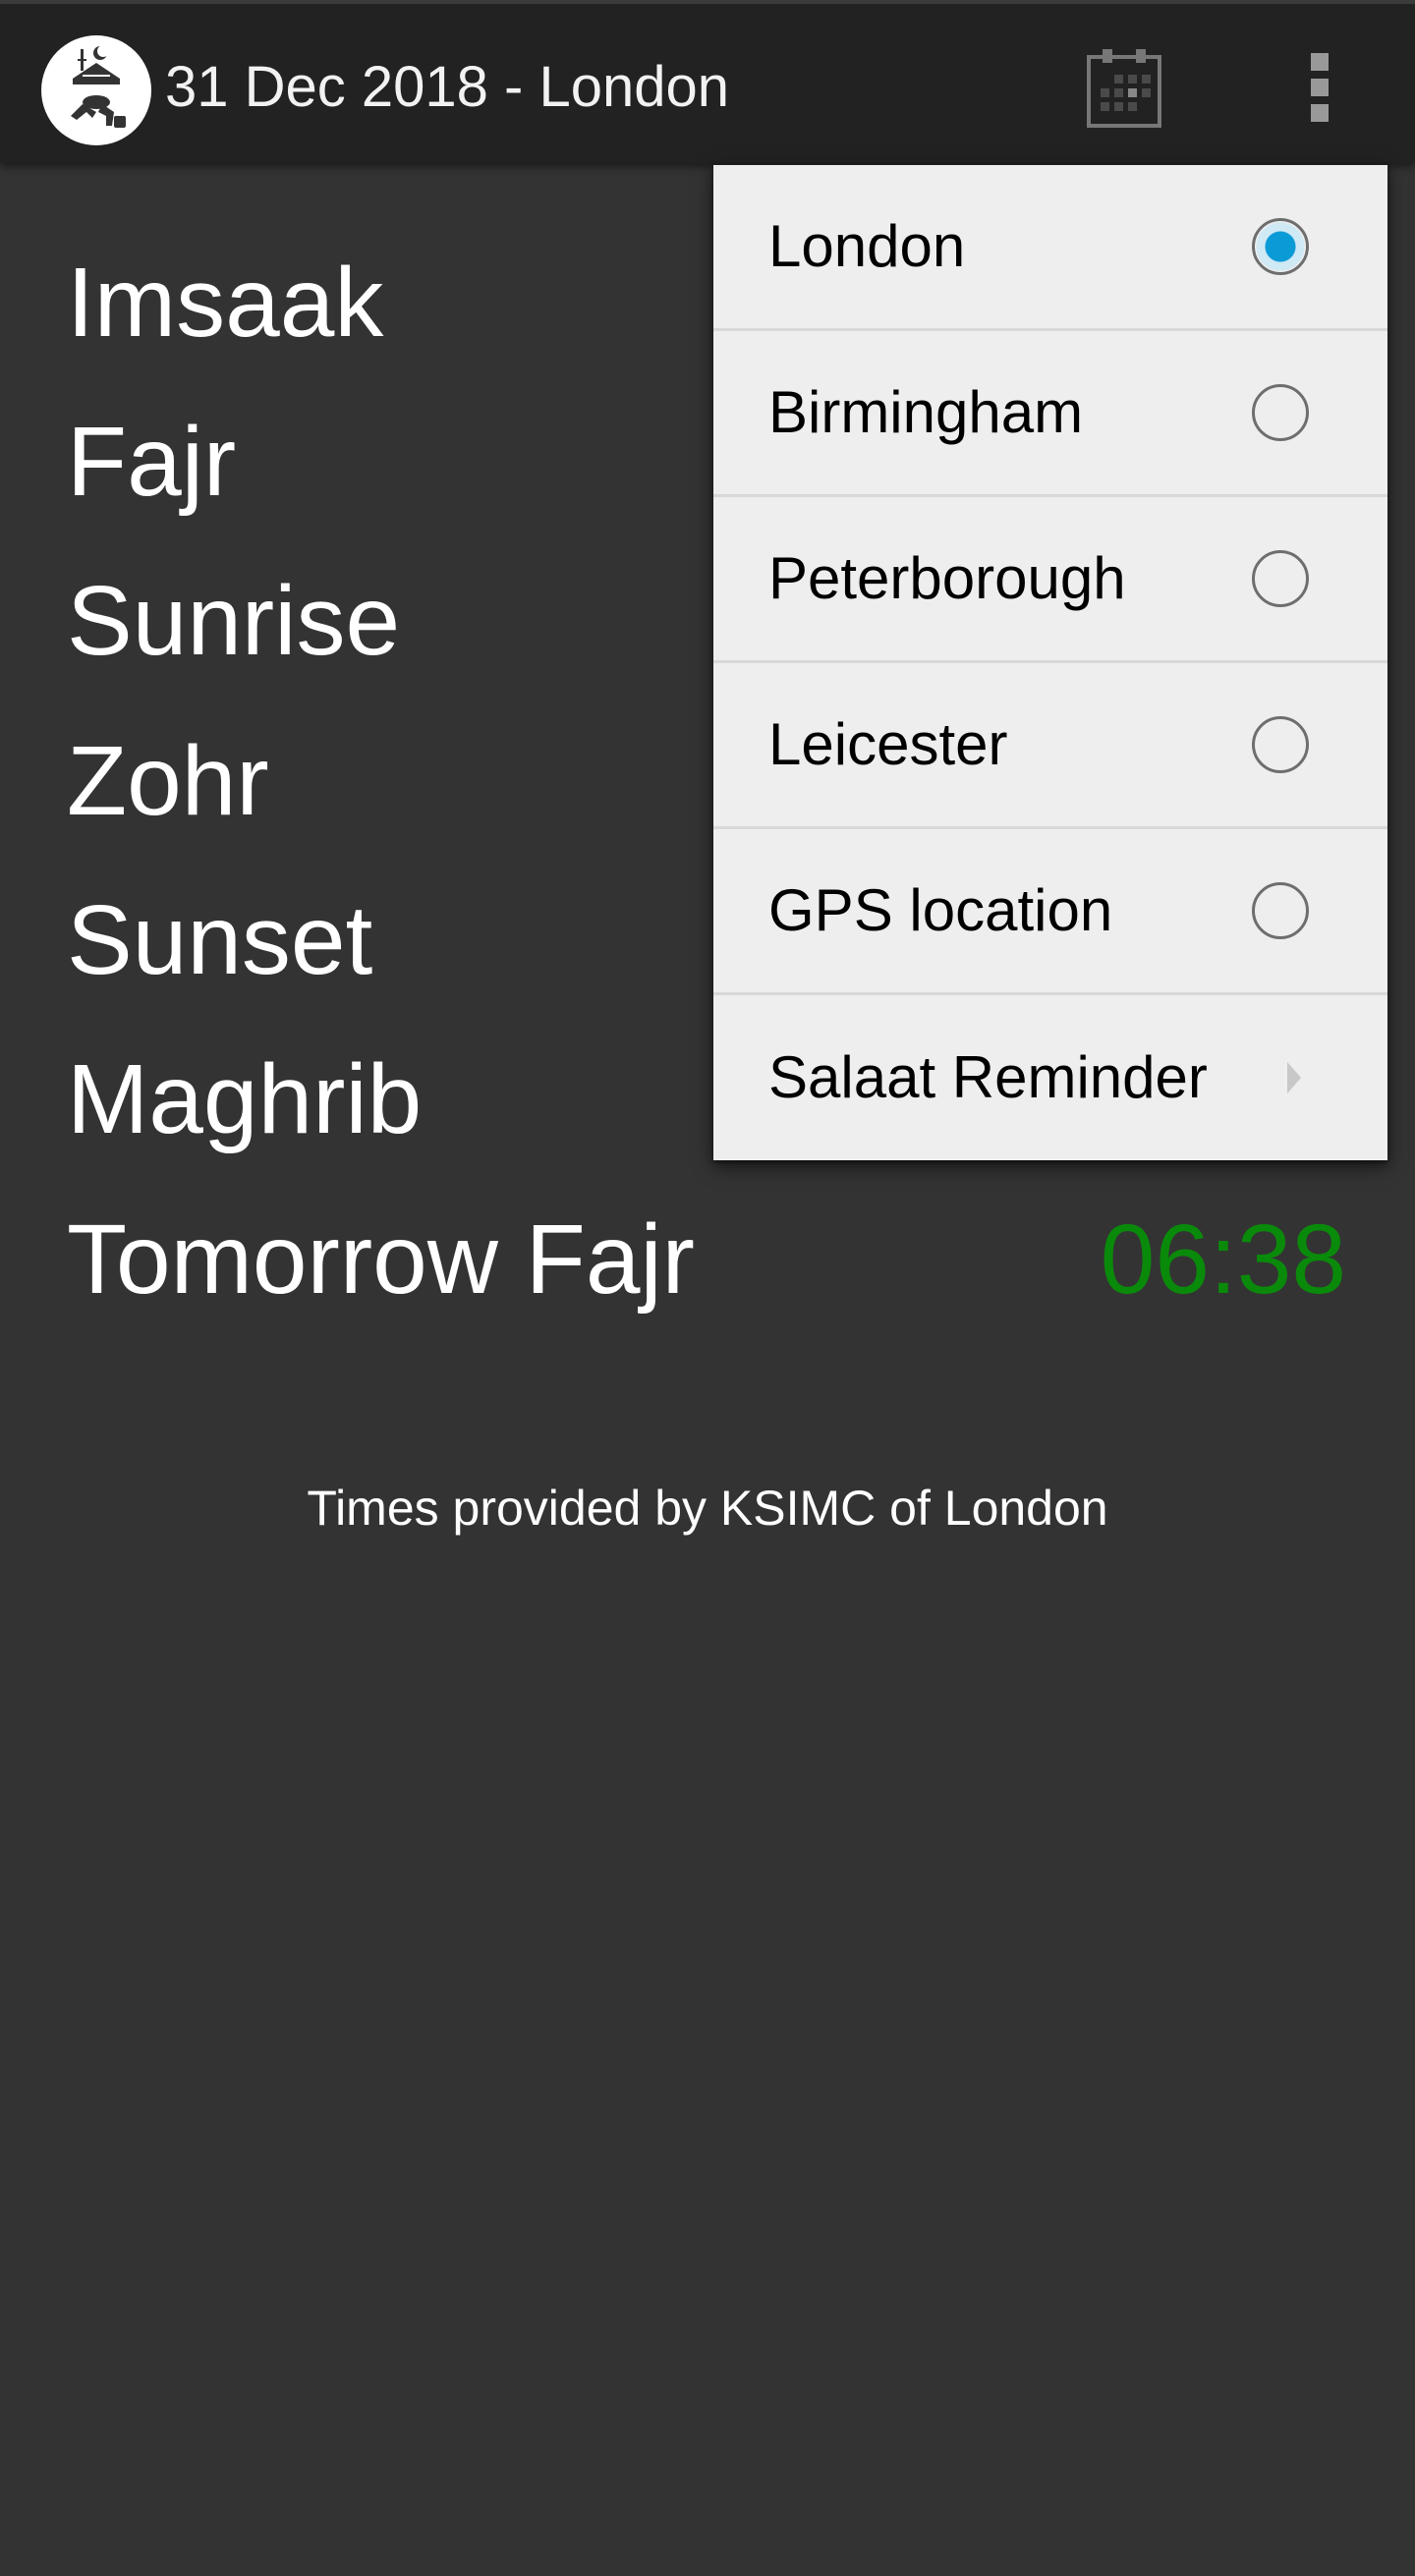  Describe the element at coordinates (447, 87) in the screenshot. I see `page-title: 31 Dec 2018 - London` at that location.